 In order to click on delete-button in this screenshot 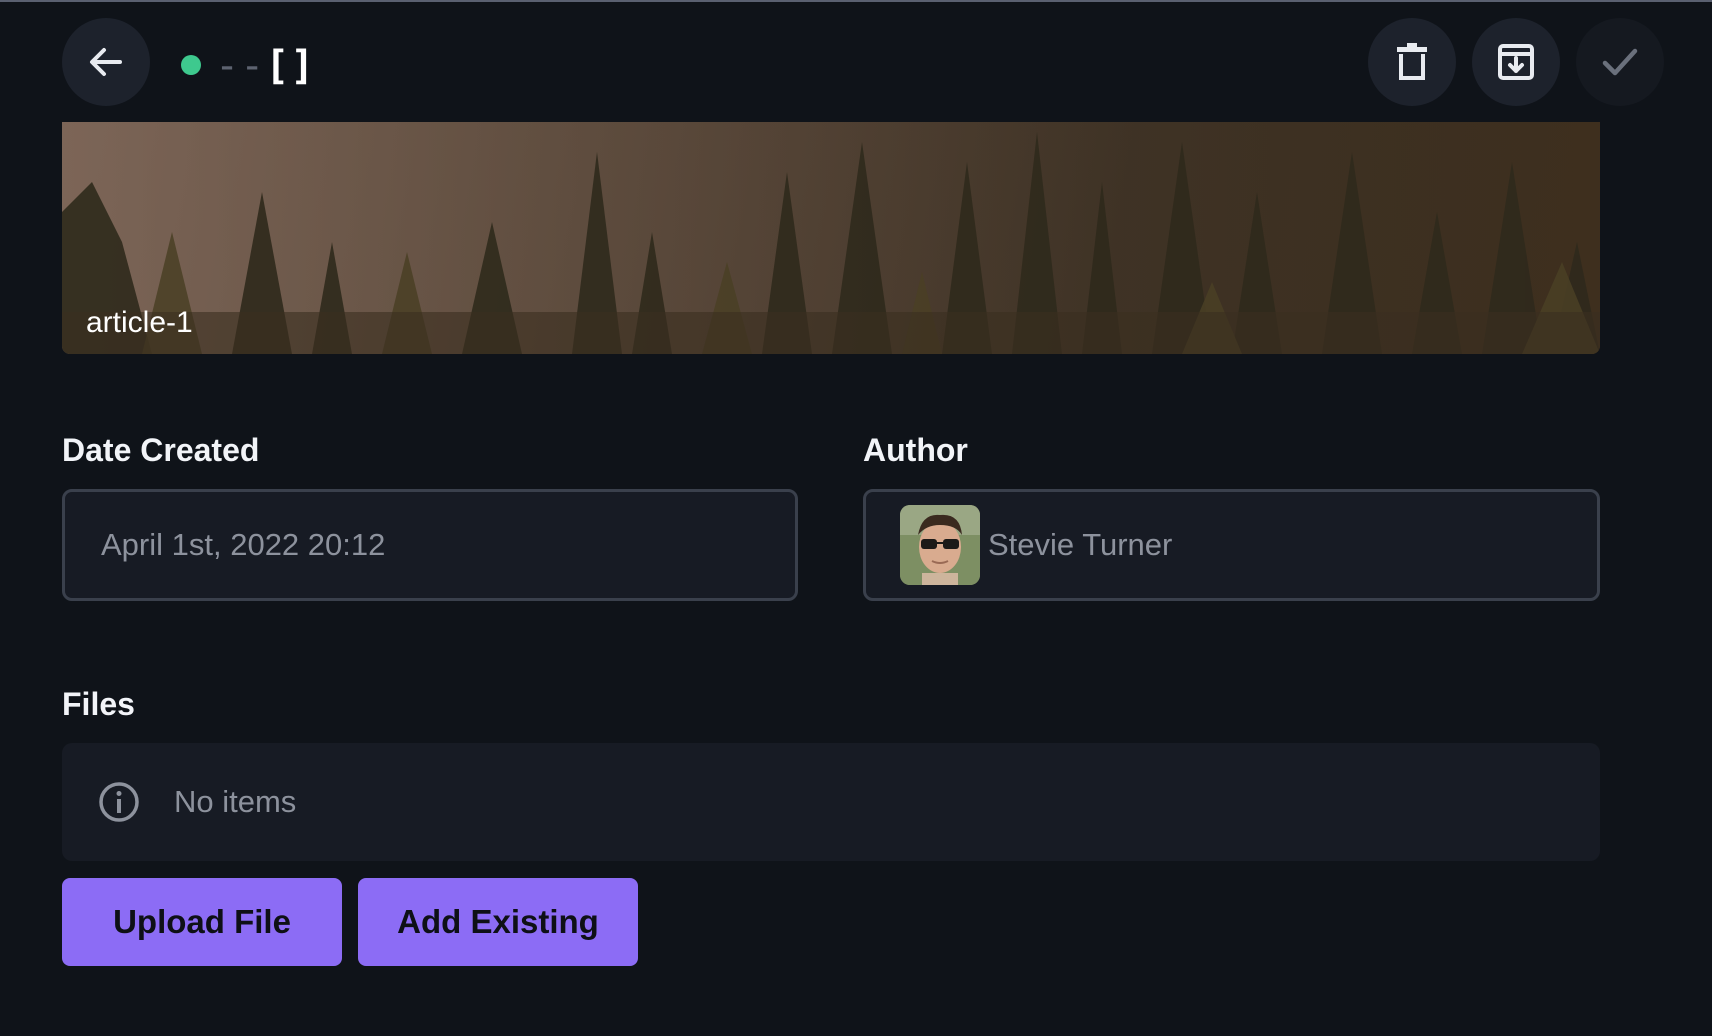, I will do `click(1412, 62)`.